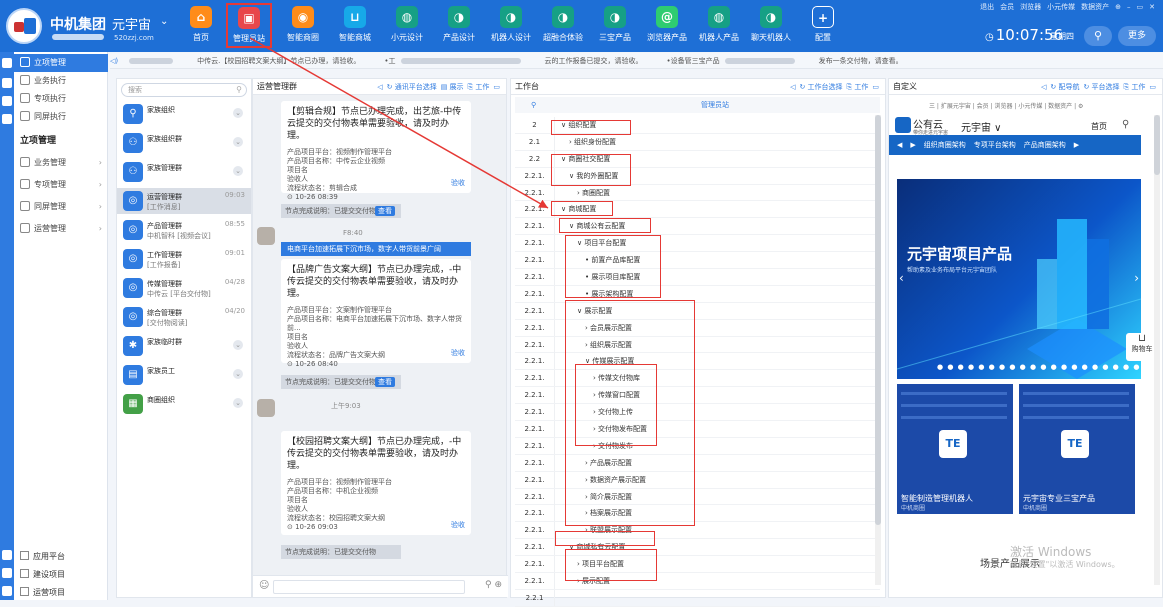  Describe the element at coordinates (61, 557) in the screenshot. I see `sidebar-bottom-app-platform: 应用平台` at that location.